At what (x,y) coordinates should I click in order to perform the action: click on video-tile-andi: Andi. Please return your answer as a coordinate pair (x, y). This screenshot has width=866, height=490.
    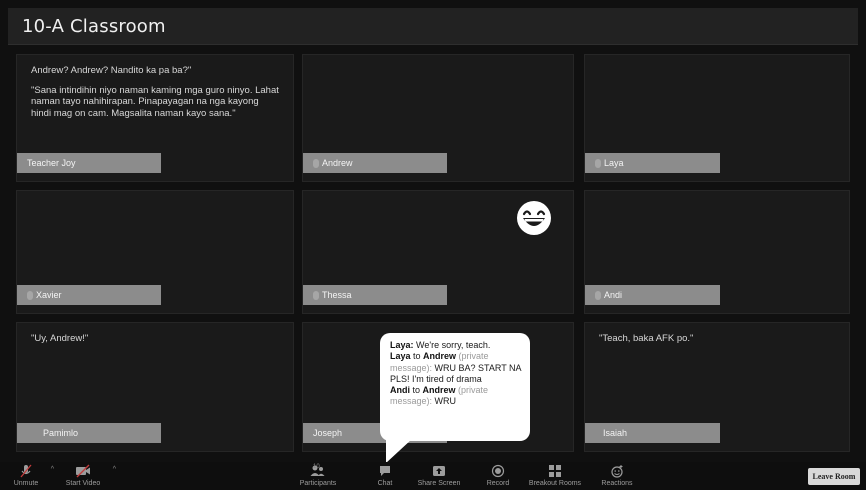
    Looking at the image, I should click on (717, 252).